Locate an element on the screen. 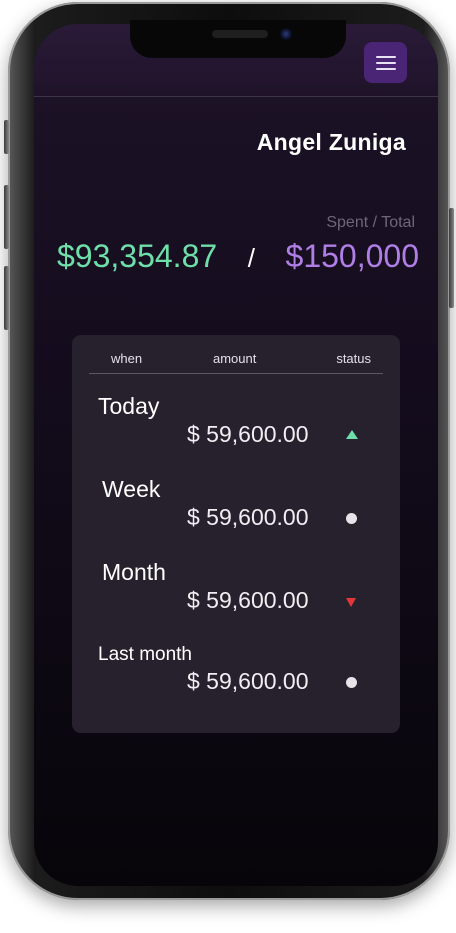 This screenshot has width=456, height=933. column-header-status: status is located at coordinates (353, 358).